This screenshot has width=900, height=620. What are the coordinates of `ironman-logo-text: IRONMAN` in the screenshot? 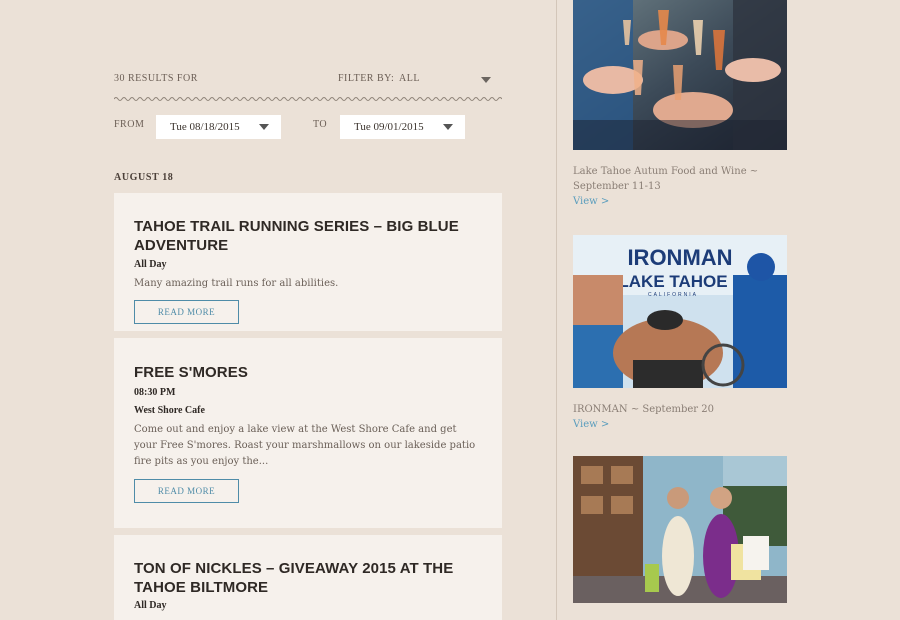 It's located at (679, 257).